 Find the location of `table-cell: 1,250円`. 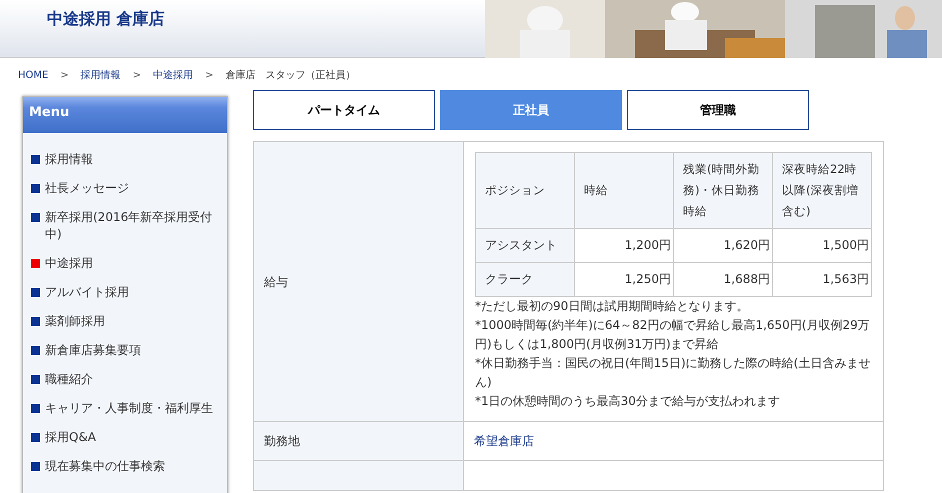

table-cell: 1,250円 is located at coordinates (624, 279).